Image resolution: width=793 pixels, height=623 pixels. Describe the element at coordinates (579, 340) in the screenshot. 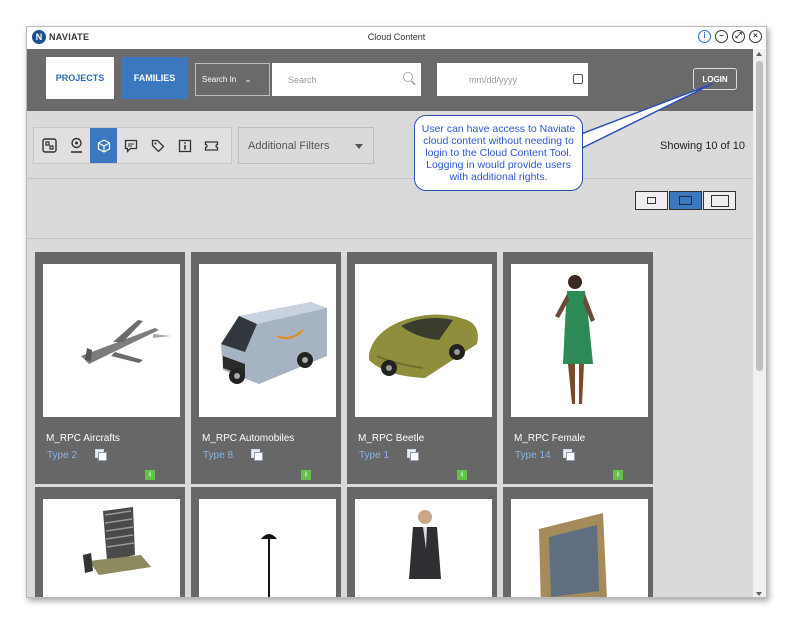

I see `card-thumbnail-female` at that location.